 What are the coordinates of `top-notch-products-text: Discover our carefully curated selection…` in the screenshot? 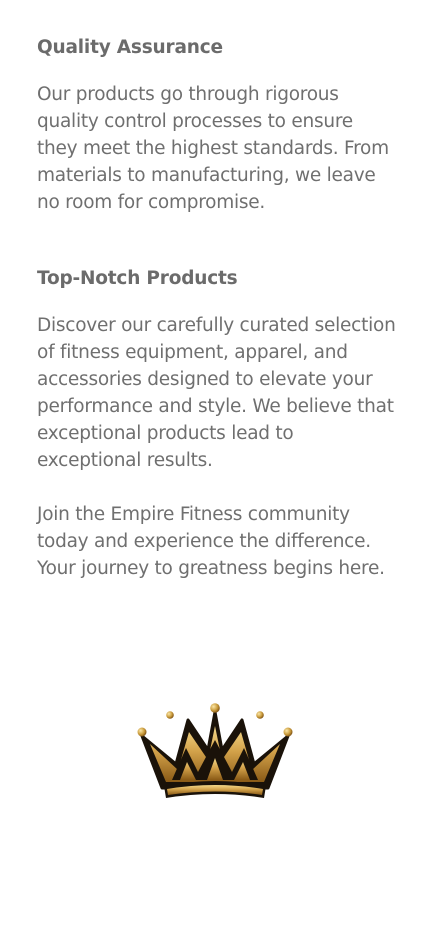 It's located at (216, 393).